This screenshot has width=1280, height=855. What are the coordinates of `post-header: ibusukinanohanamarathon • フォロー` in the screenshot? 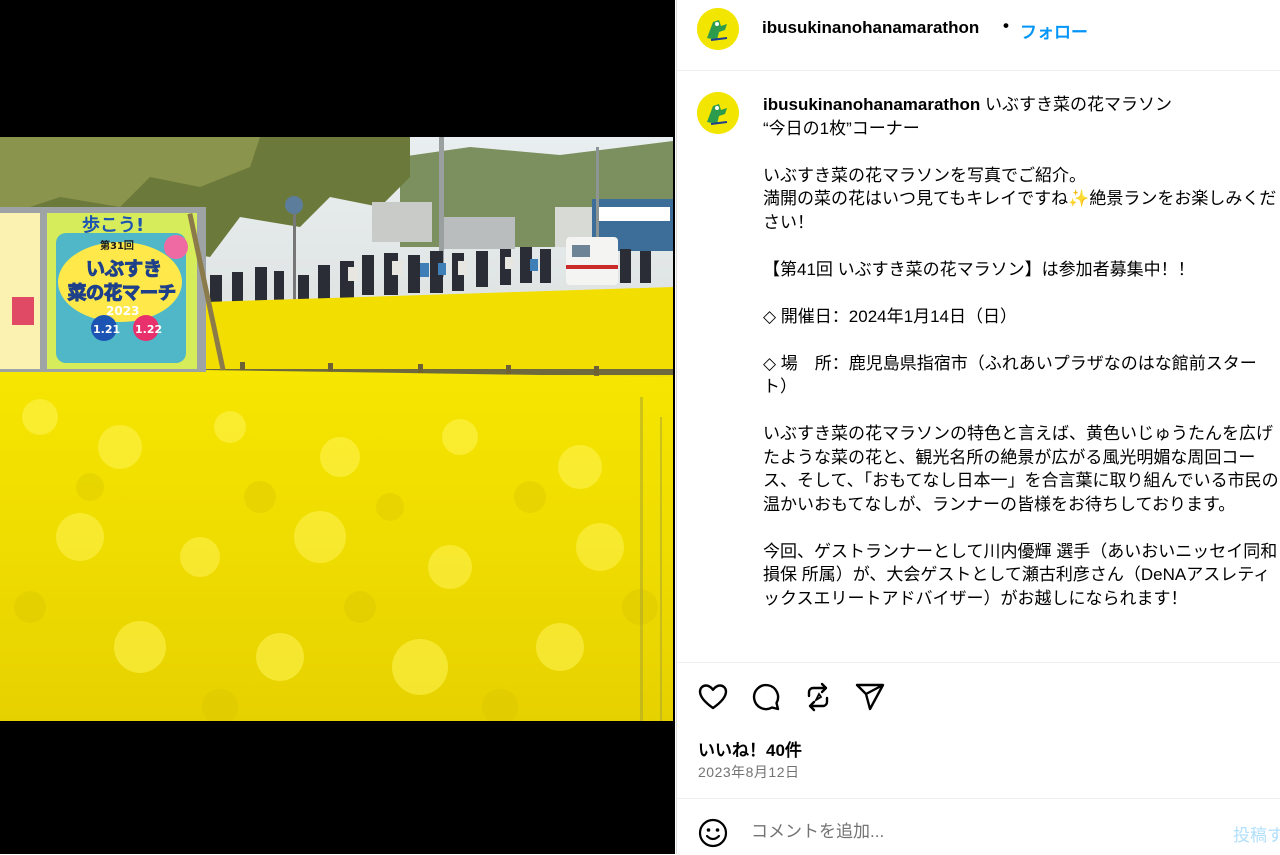 It's located at (978, 35).